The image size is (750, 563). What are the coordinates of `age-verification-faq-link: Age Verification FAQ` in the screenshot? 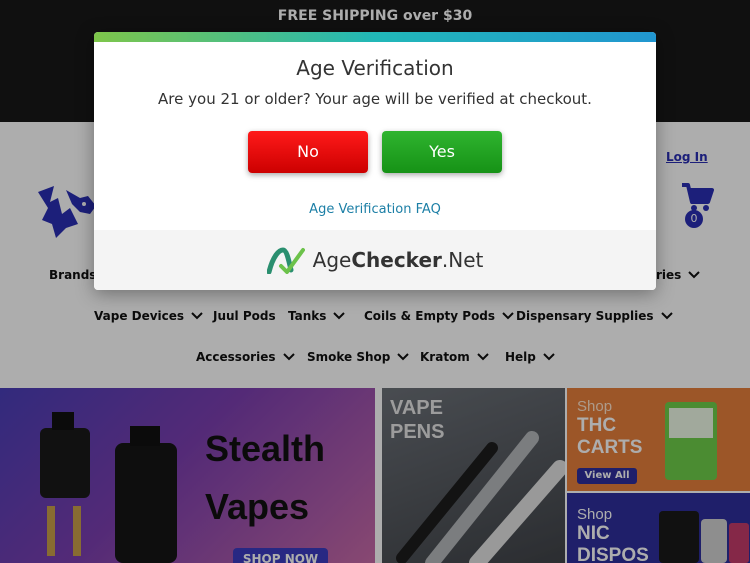 It's located at (375, 209).